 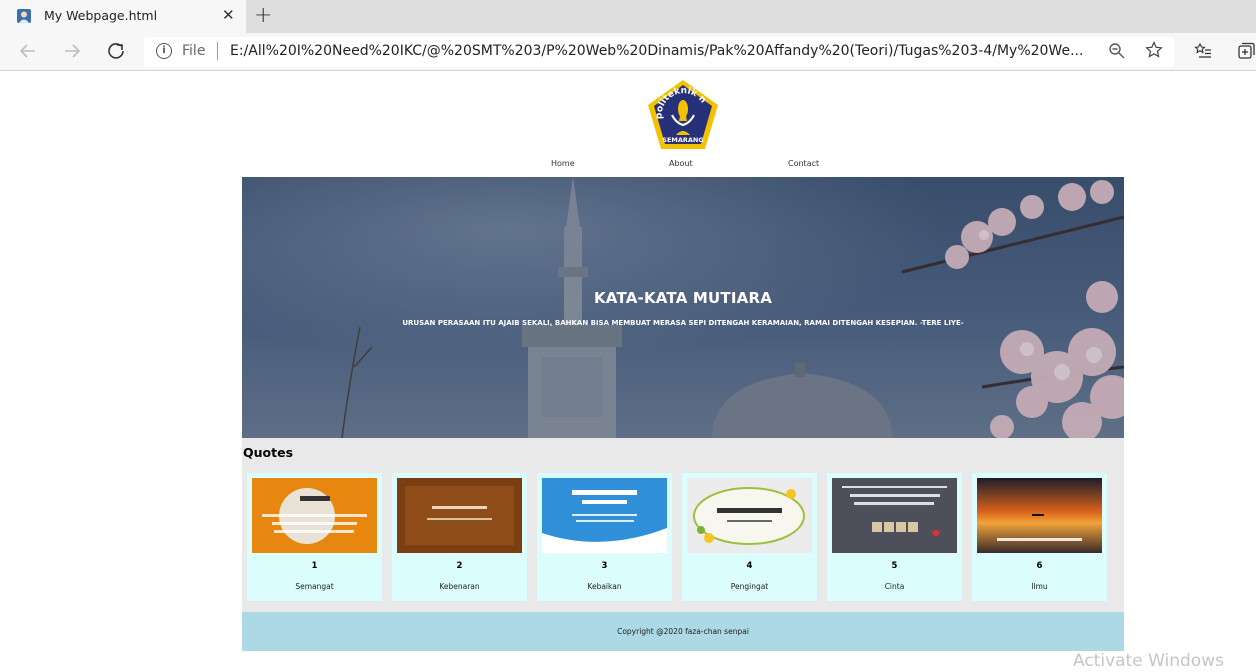 I want to click on favorites-list-icon, so click(x=1203, y=53).